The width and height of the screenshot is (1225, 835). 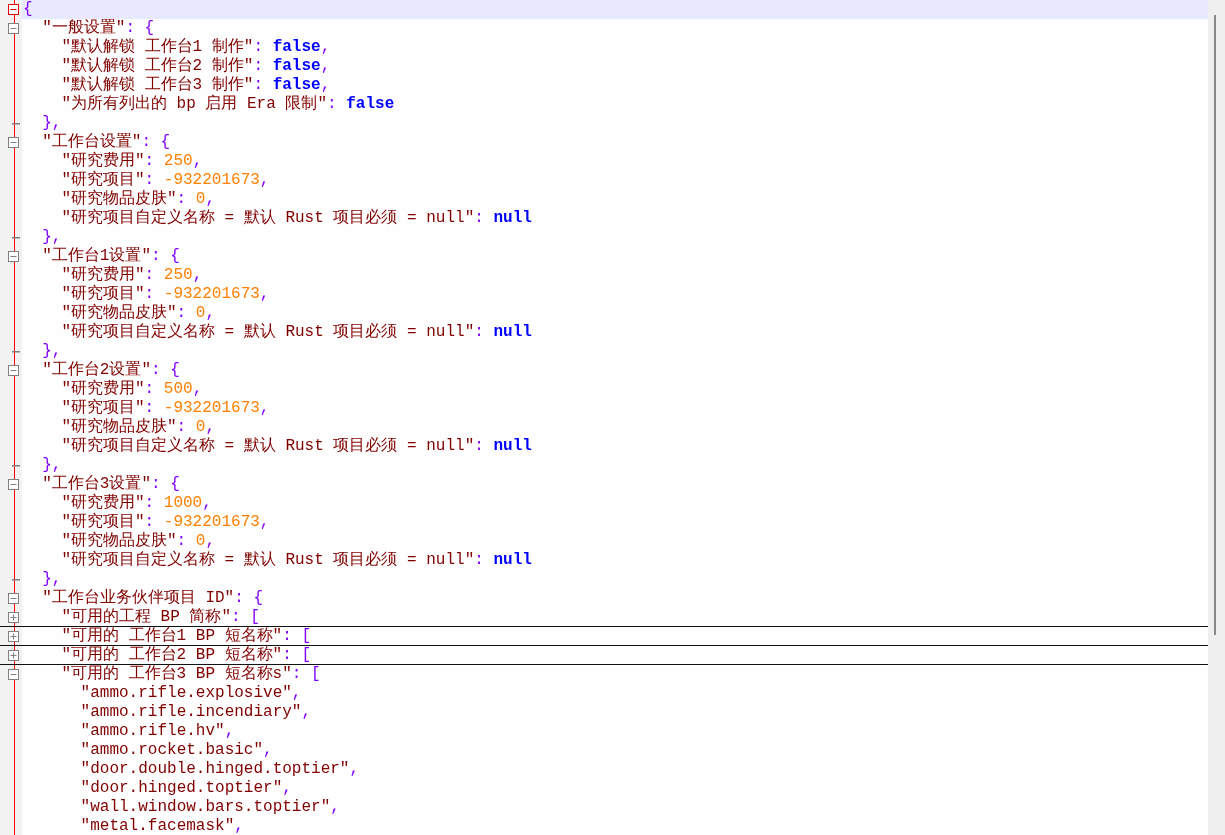 I want to click on scrollbar, so click(x=1216, y=417).